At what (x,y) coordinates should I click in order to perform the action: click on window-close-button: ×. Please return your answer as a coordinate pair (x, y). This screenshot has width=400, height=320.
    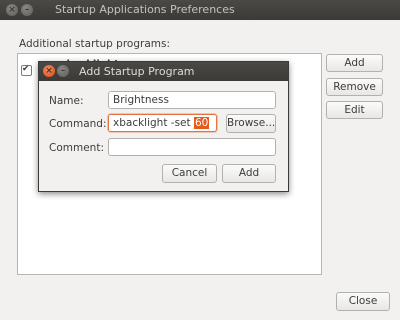
    Looking at the image, I should click on (12, 10).